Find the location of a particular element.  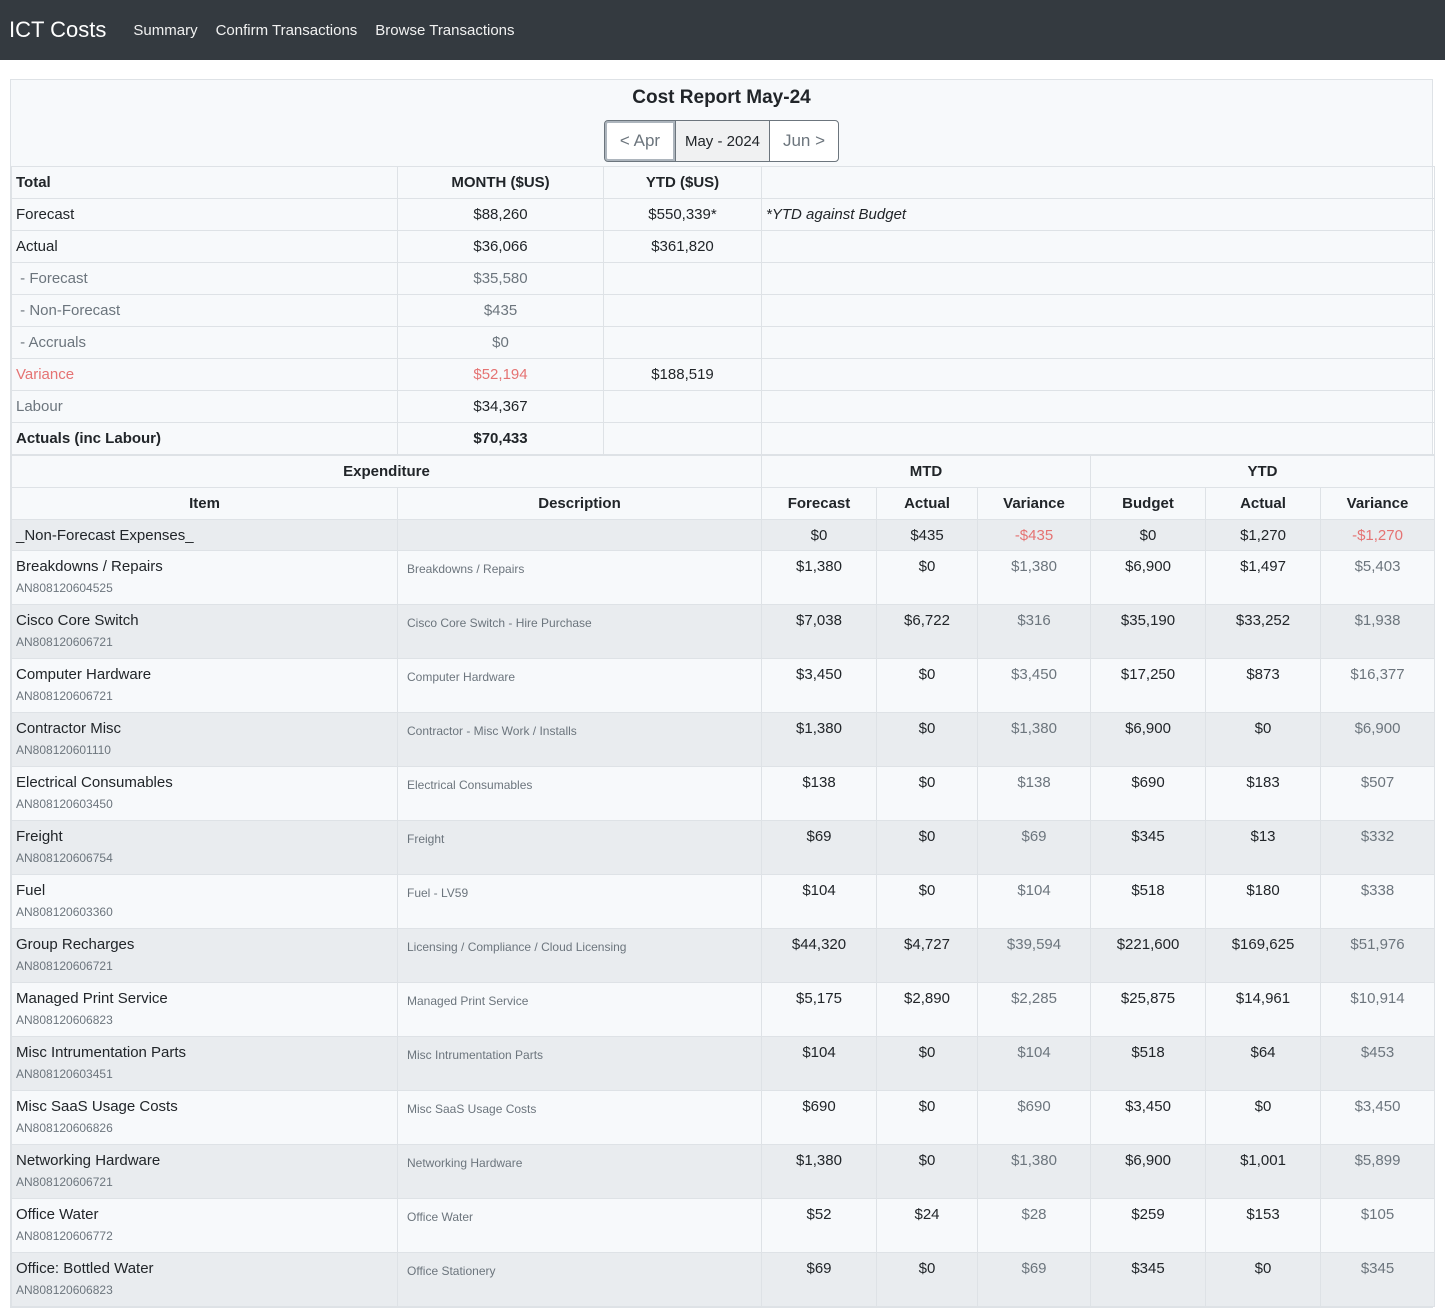

summary-label: Variance is located at coordinates (204, 374).